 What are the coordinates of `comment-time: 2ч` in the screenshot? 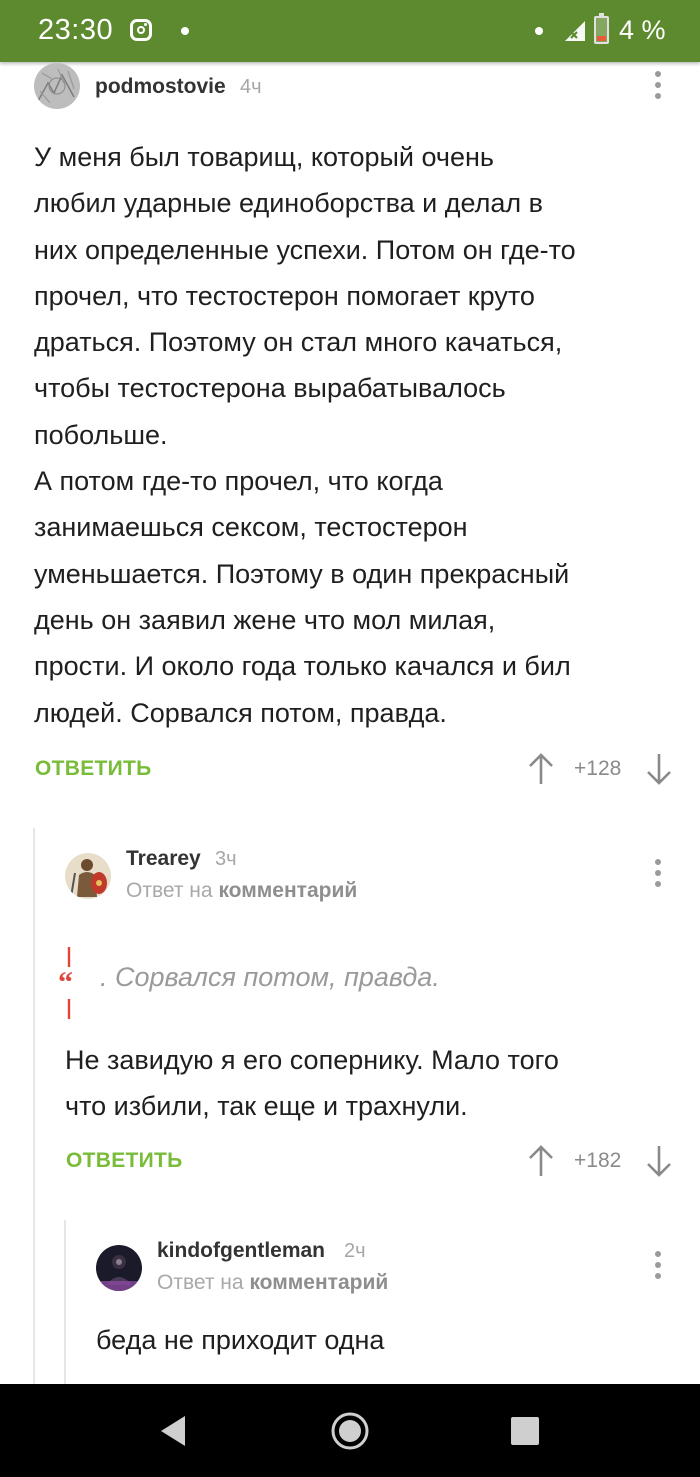 It's located at (355, 1251).